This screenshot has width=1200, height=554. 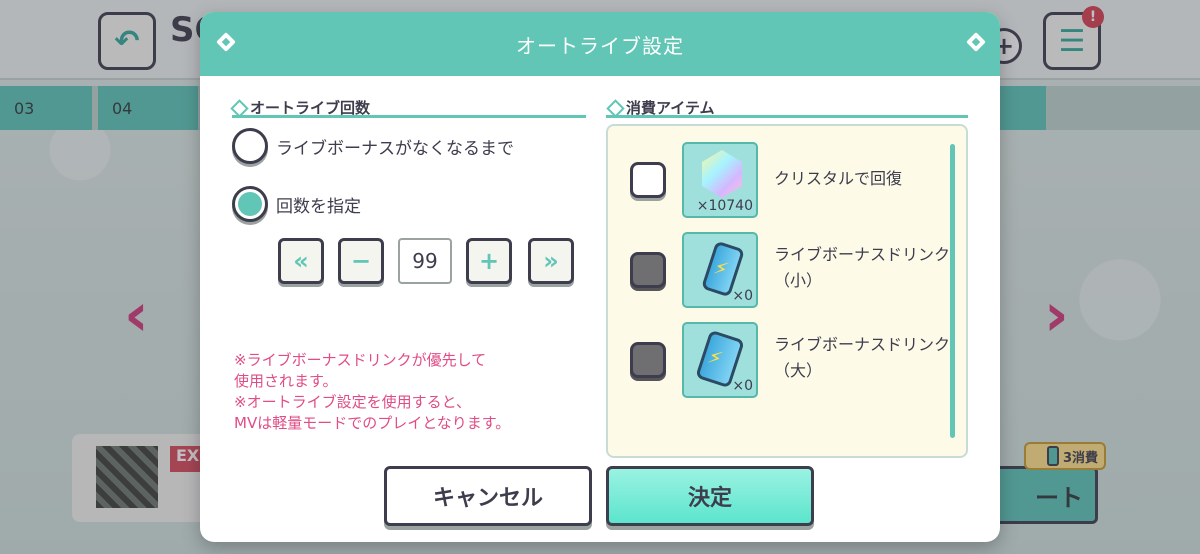 I want to click on note-line: ※ライブボーナスドリンクが優先して, so click(x=360, y=360).